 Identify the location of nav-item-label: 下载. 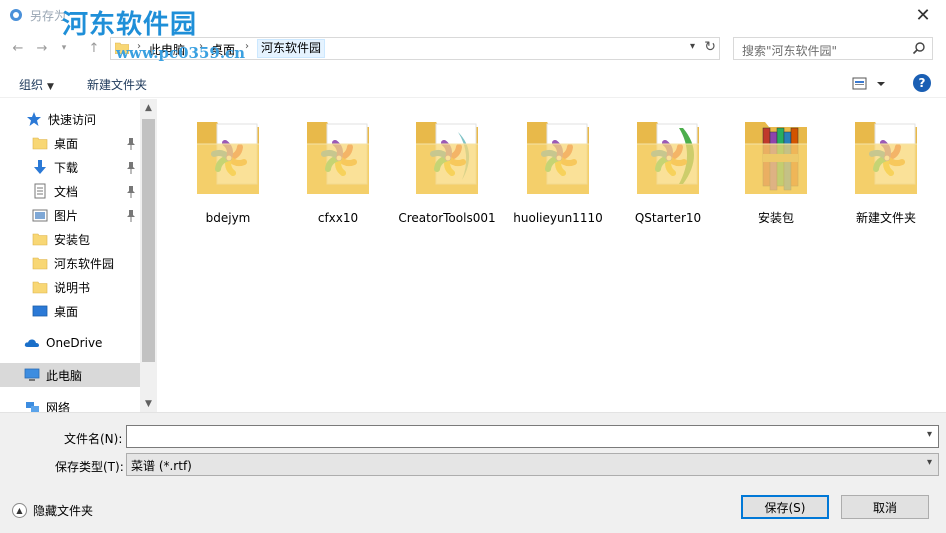
(66, 167).